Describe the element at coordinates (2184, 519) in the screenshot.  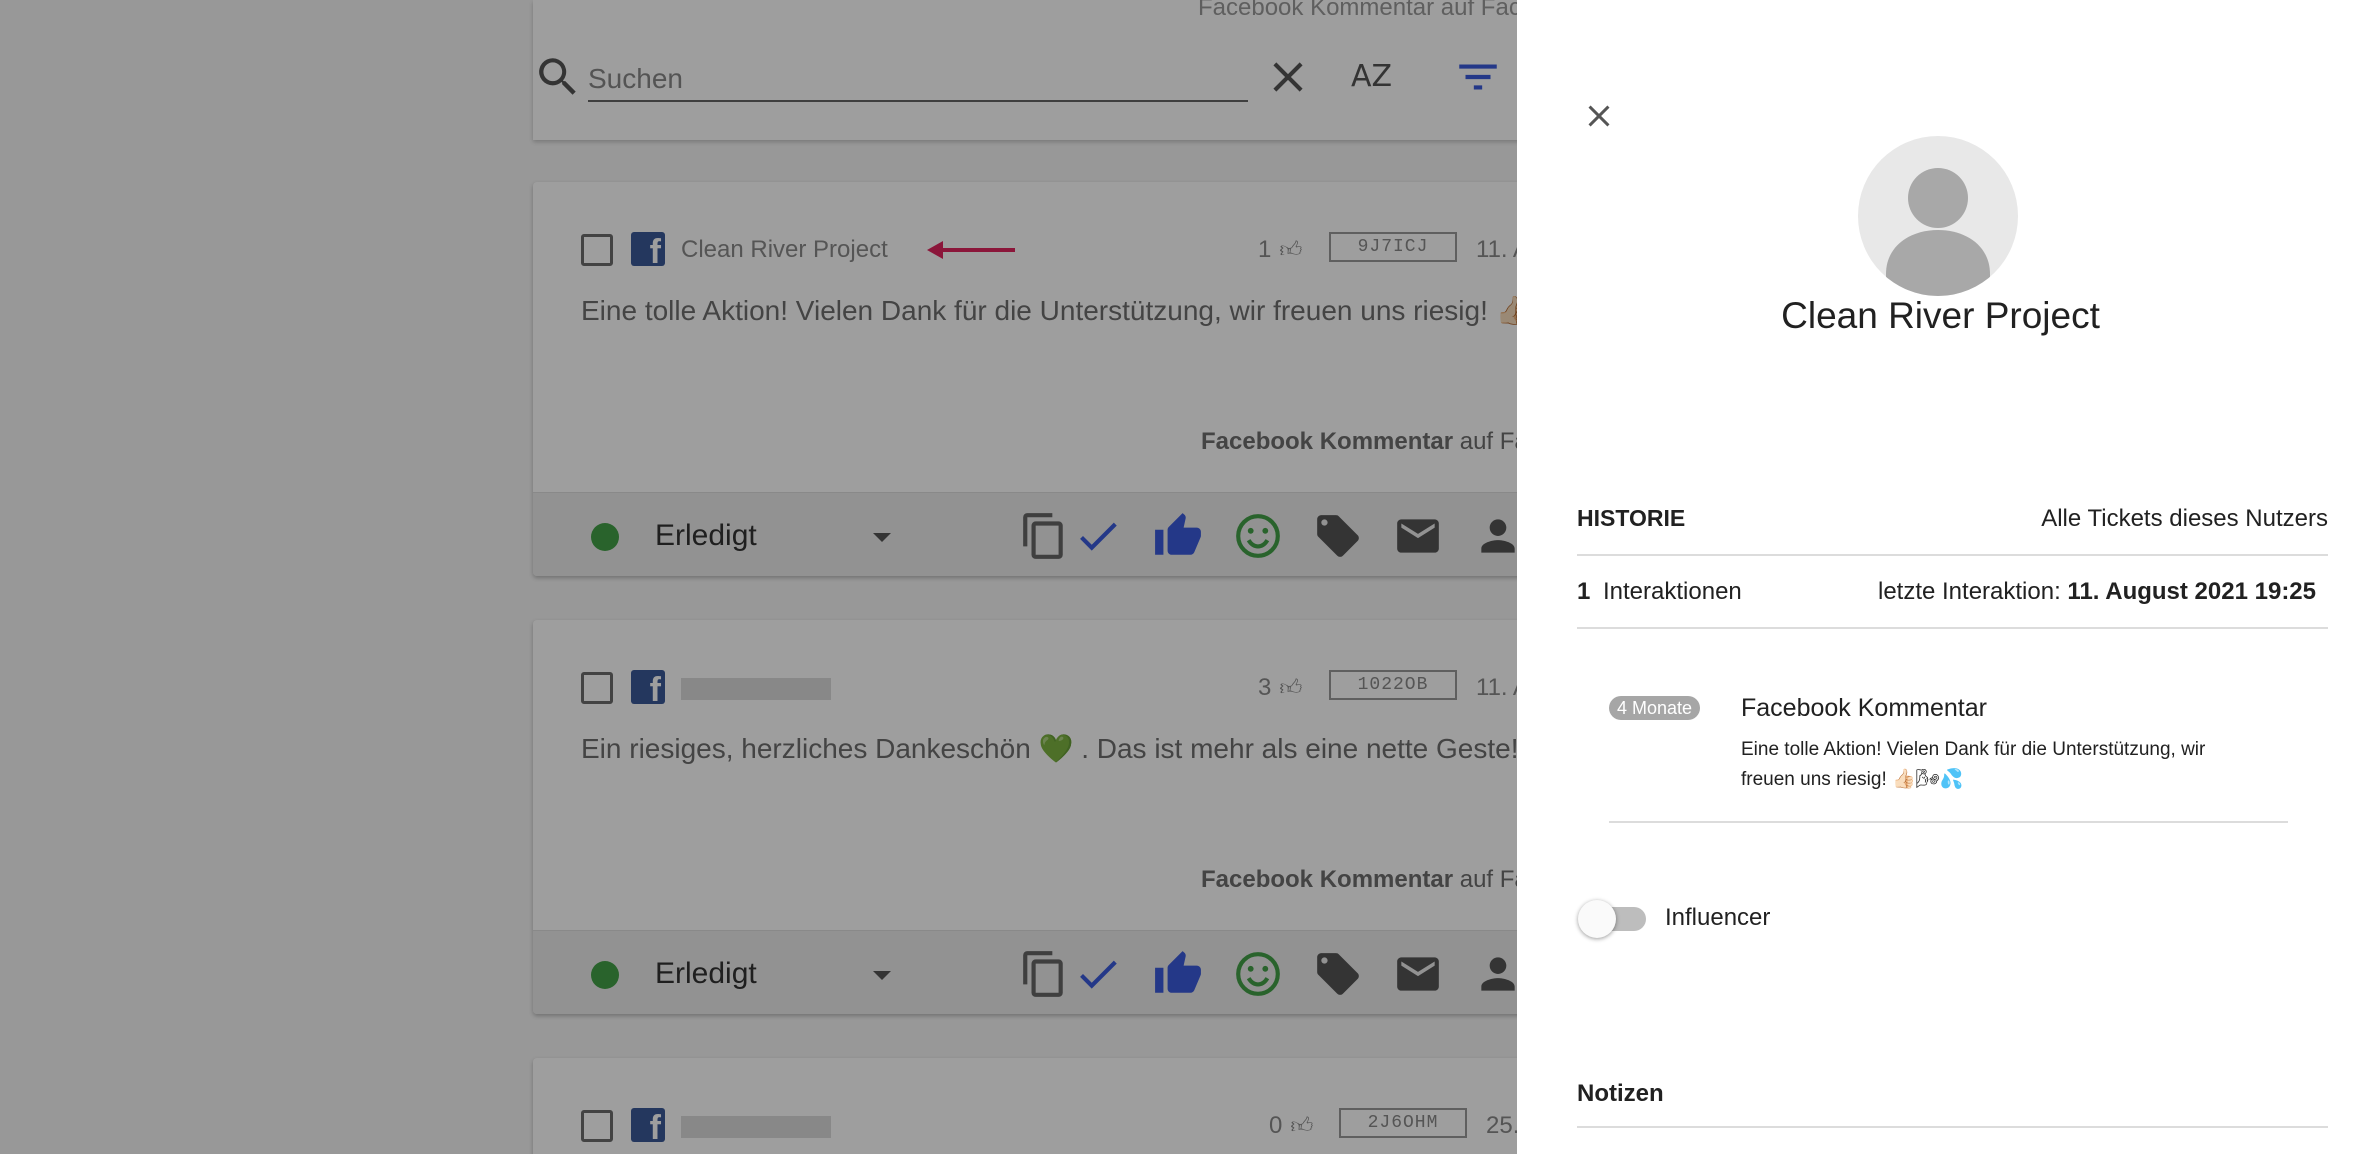
I see `all-tickets-link: Alle Tickets dieses Nutzers` at that location.